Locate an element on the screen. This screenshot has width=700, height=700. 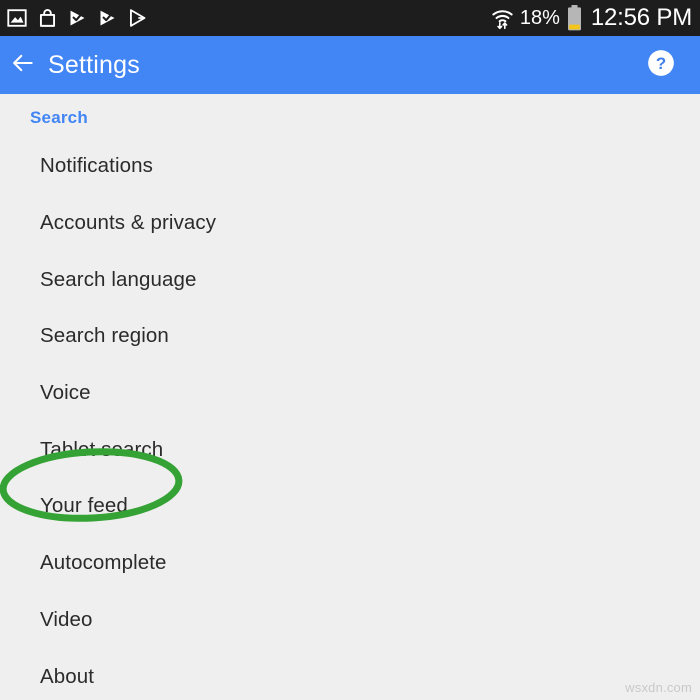
watermark: wsxdn.com is located at coordinates (658, 687).